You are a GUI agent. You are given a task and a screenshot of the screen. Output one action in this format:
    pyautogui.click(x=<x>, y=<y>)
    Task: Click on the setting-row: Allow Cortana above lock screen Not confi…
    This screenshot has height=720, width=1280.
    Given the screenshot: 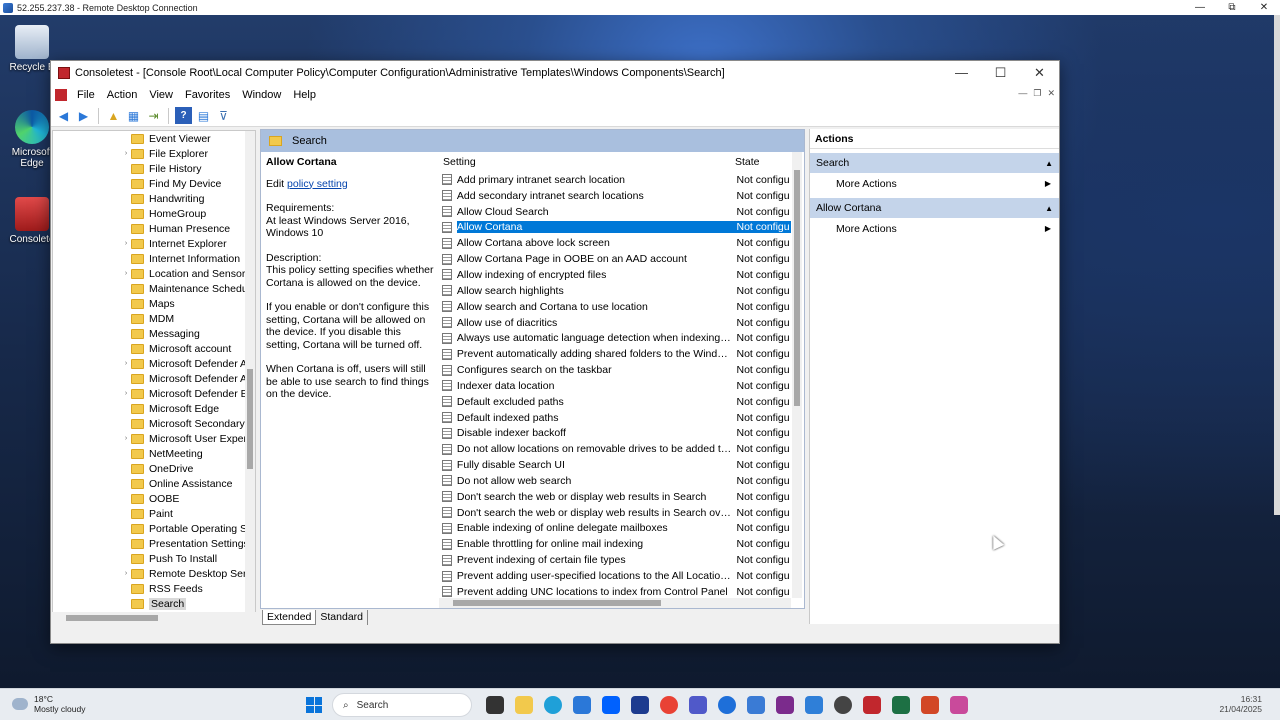 What is the action you would take?
    pyautogui.click(x=615, y=243)
    